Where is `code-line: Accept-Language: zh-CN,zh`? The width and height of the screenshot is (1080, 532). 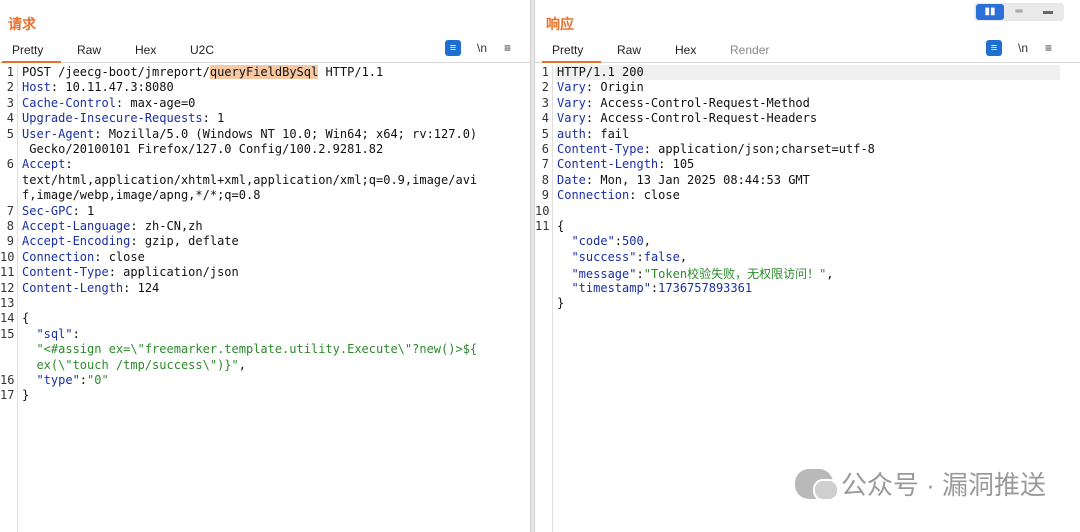
code-line: Accept-Language: zh-CN,zh is located at coordinates (112, 226).